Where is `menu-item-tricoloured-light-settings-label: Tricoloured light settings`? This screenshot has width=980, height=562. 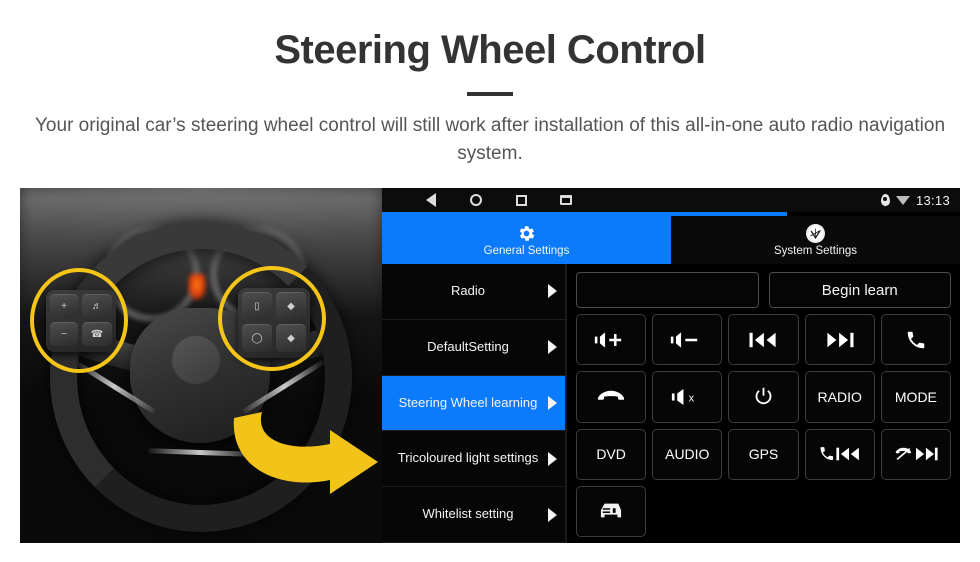 menu-item-tricoloured-light-settings-label: Tricoloured light settings is located at coordinates (468, 458).